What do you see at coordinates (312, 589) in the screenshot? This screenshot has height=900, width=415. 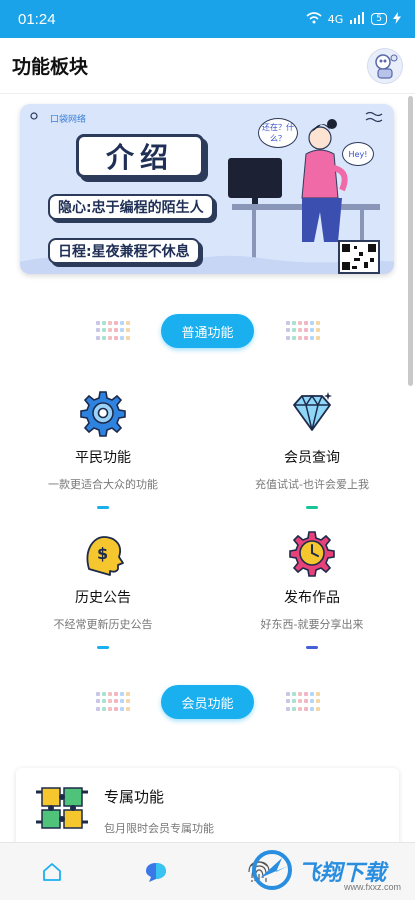 I see `card-publish: 发布作品 好东西-就要分享出来` at bounding box center [312, 589].